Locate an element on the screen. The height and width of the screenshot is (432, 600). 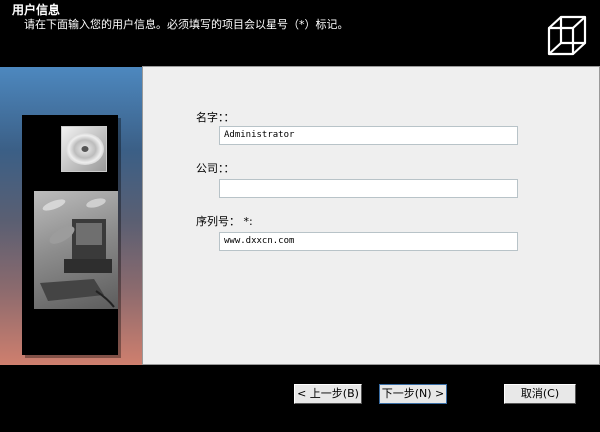
serial-label: 序列号： *: is located at coordinates (224, 221).